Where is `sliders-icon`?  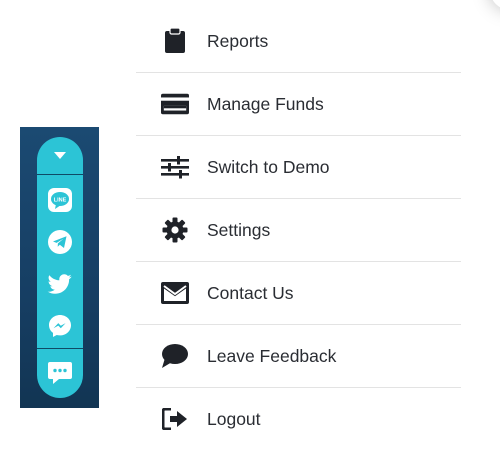 sliders-icon is located at coordinates (175, 167).